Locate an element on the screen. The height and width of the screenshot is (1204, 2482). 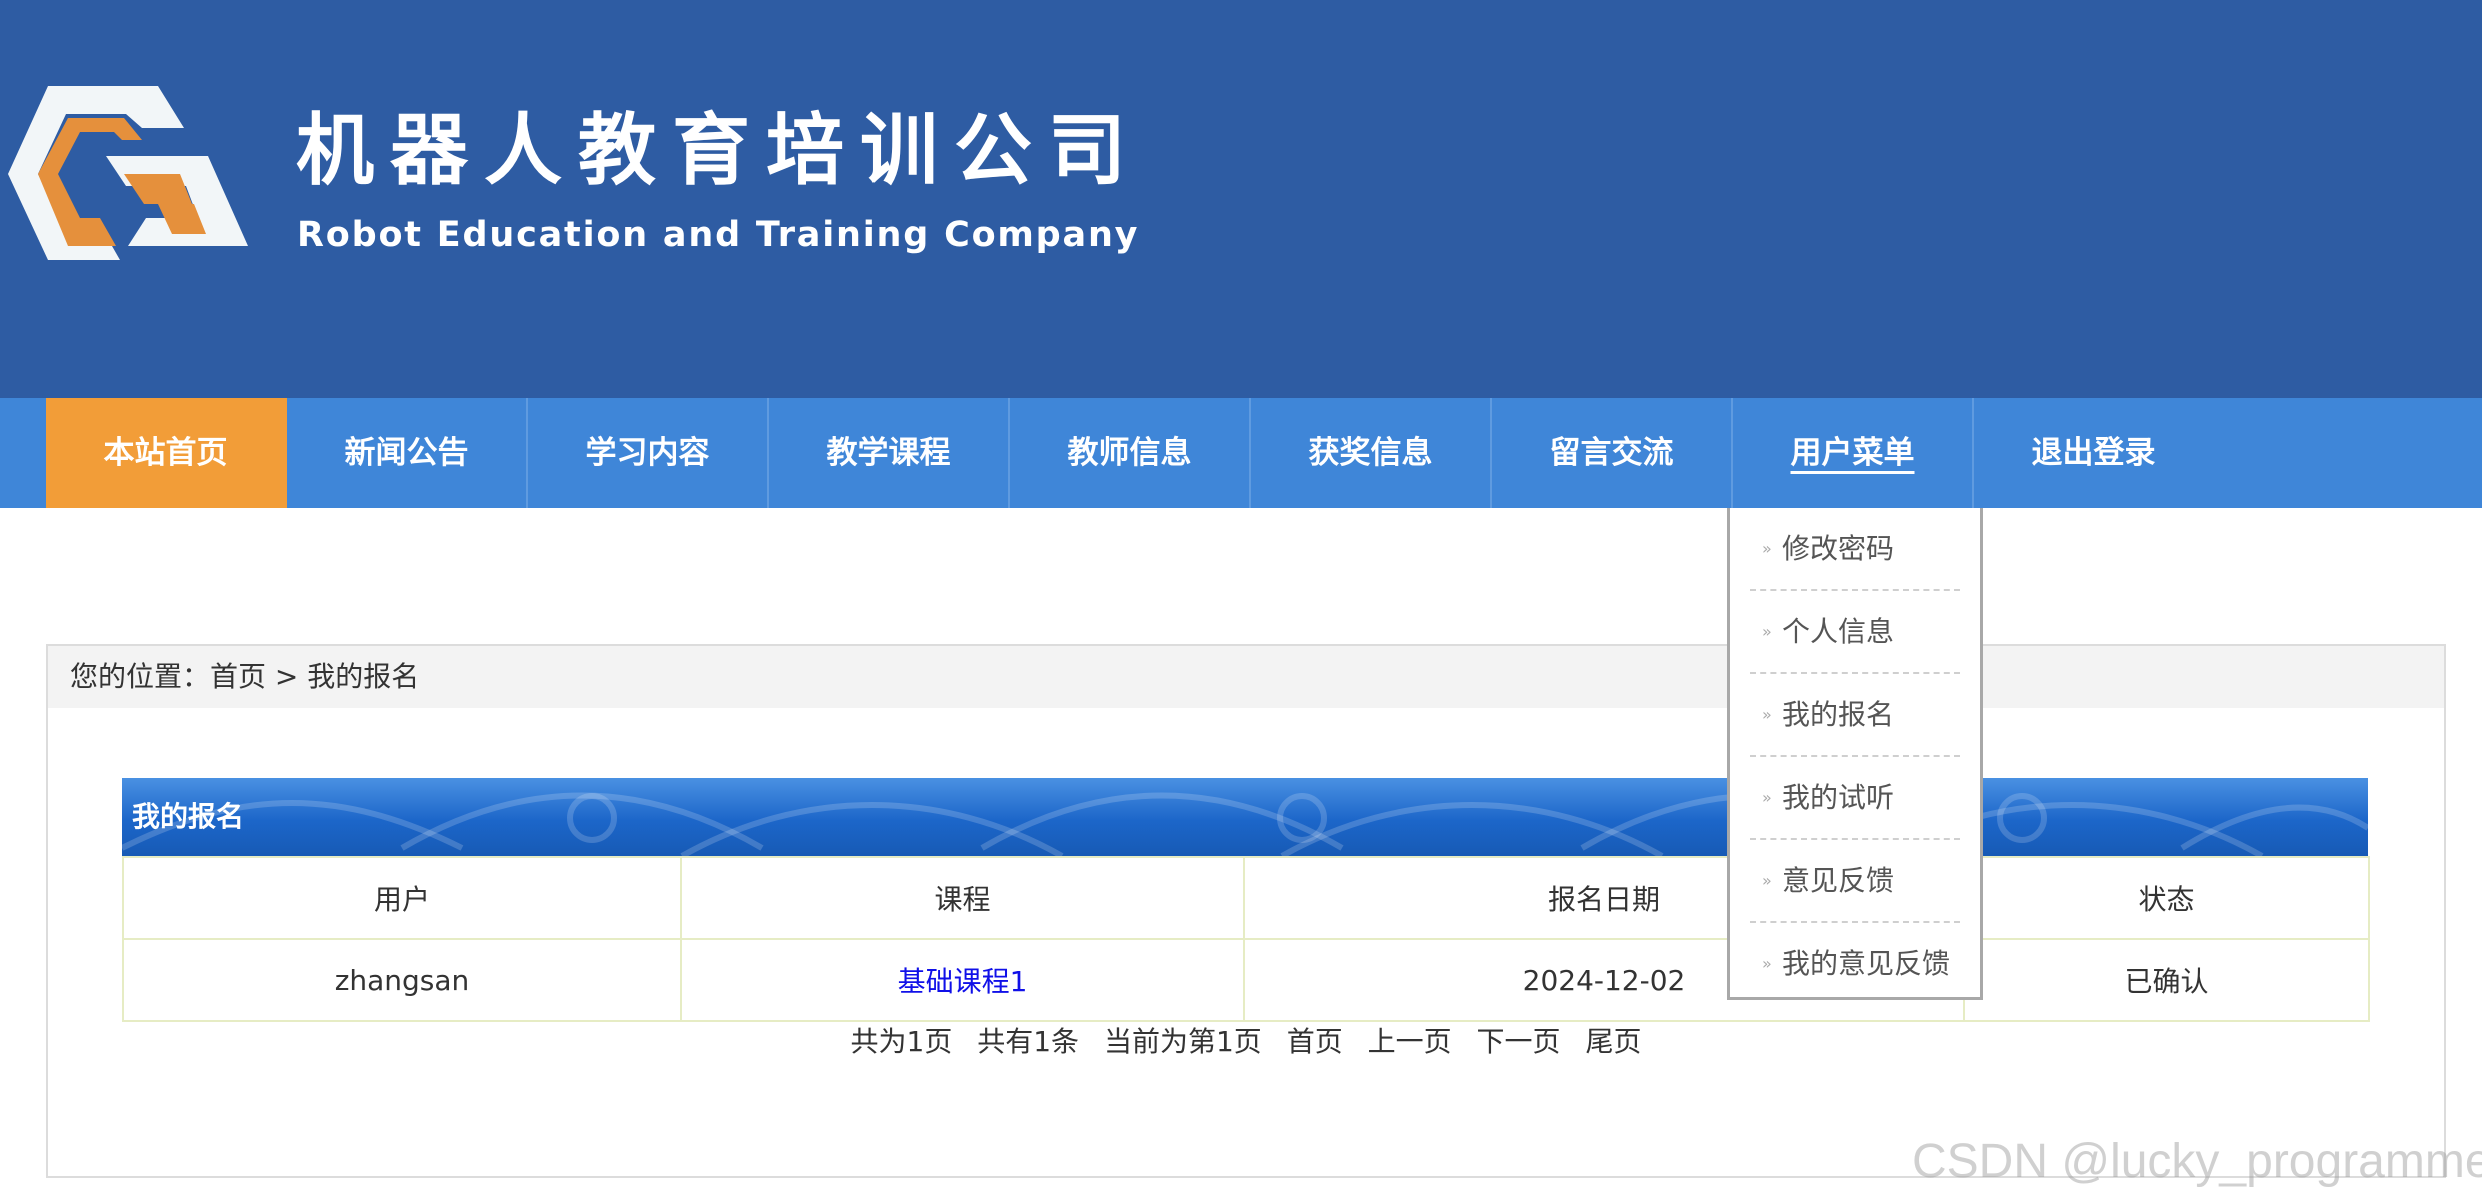
menu-item-my-trials: » 我的试听 is located at coordinates (1855, 798).